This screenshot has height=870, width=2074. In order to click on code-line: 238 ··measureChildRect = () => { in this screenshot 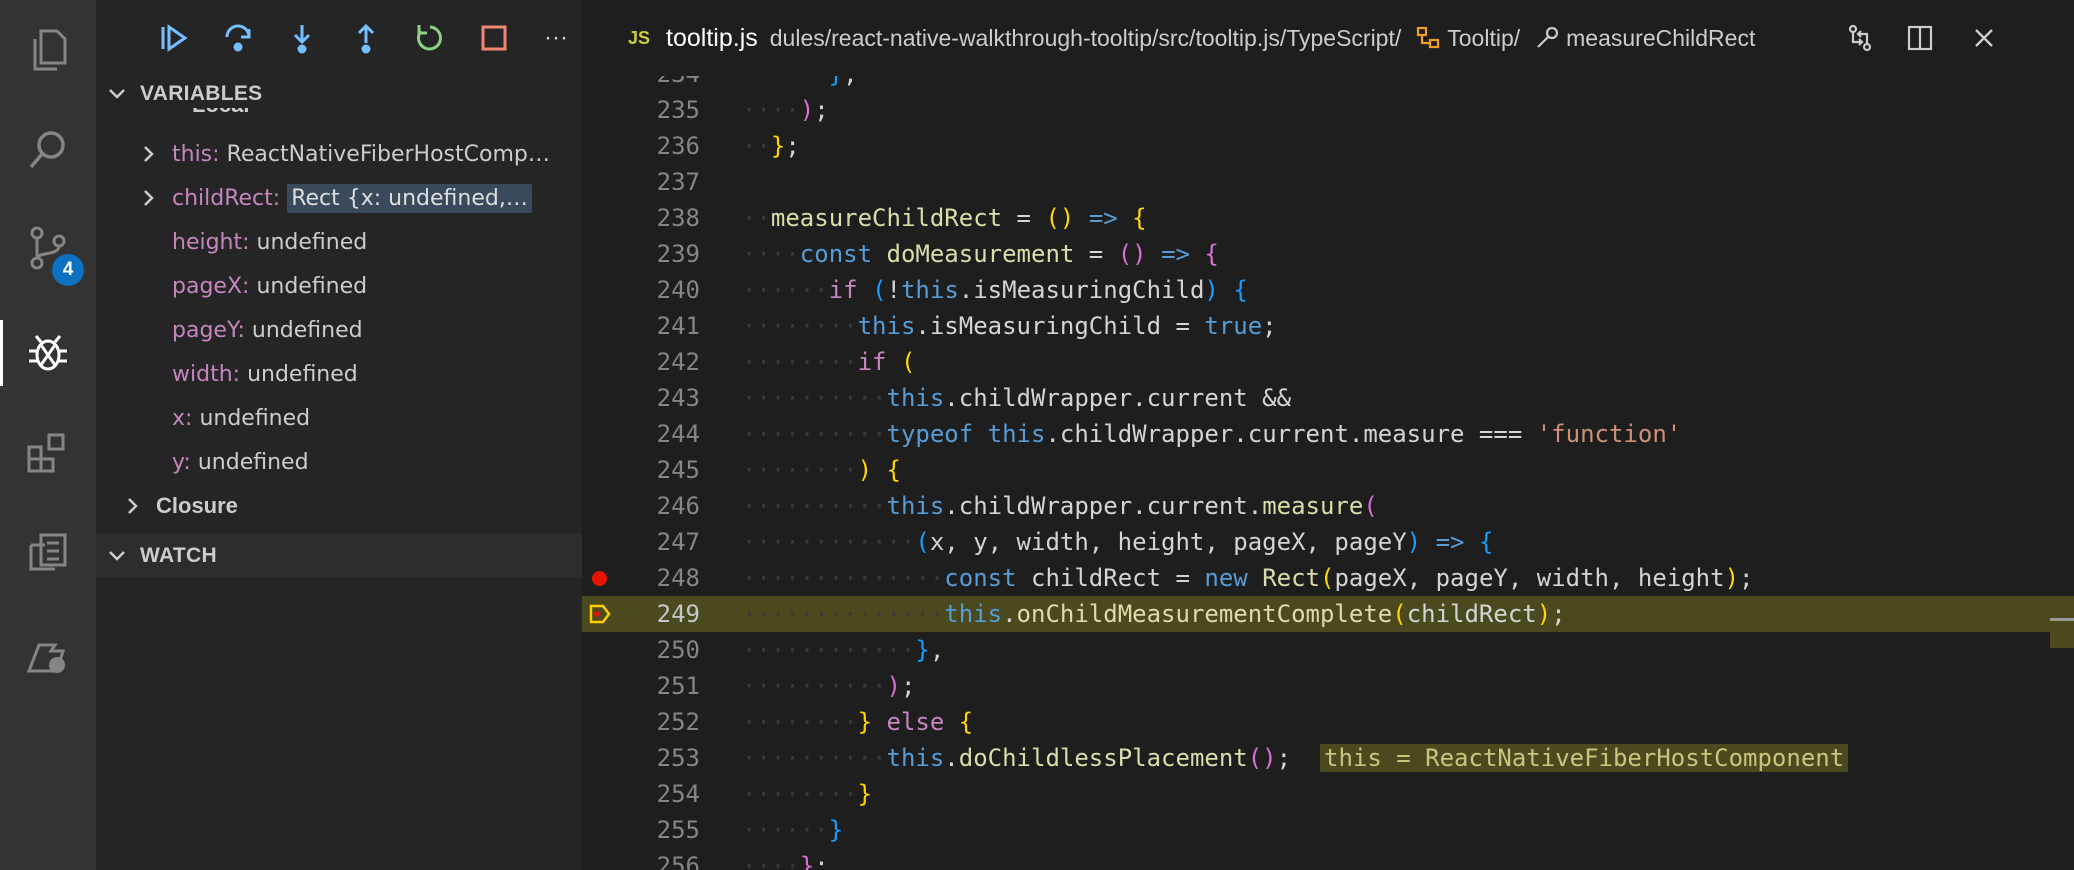, I will do `click(901, 218)`.